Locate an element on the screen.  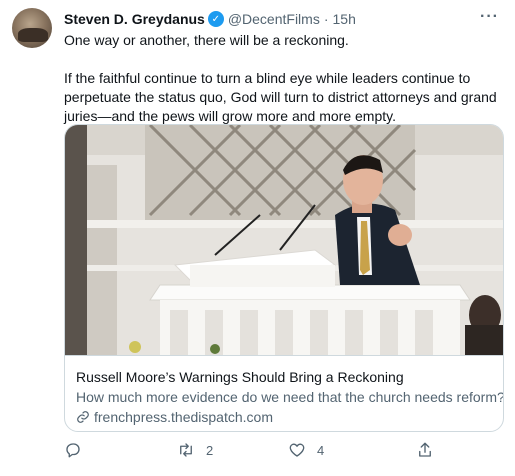
reply-button is located at coordinates (73, 450).